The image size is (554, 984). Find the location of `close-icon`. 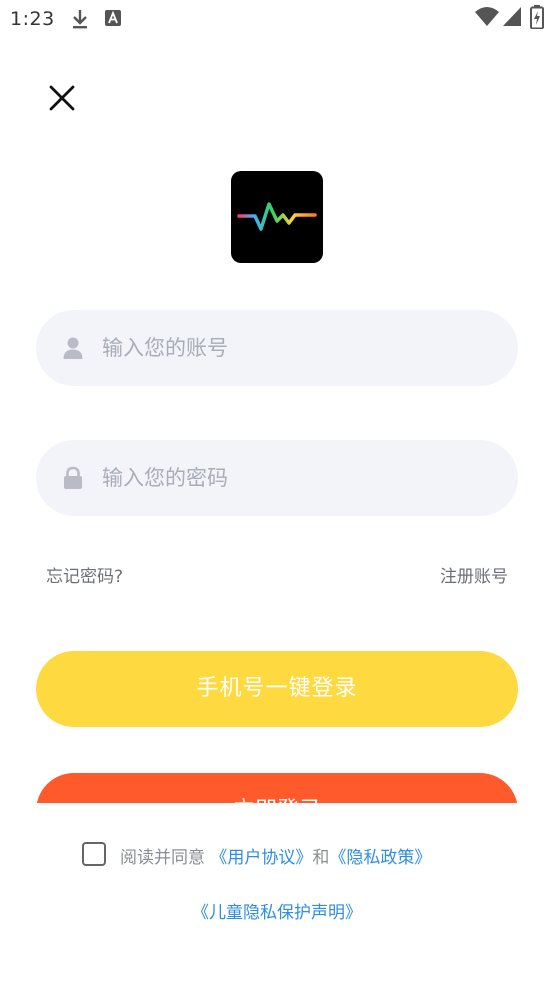

close-icon is located at coordinates (62, 98).